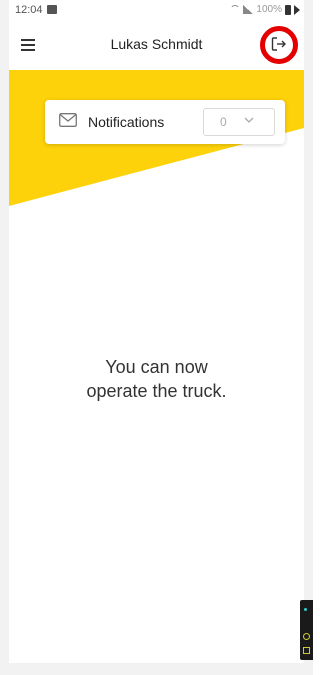 The width and height of the screenshot is (320, 675). What do you see at coordinates (288, 9) in the screenshot?
I see `battery-icon` at bounding box center [288, 9].